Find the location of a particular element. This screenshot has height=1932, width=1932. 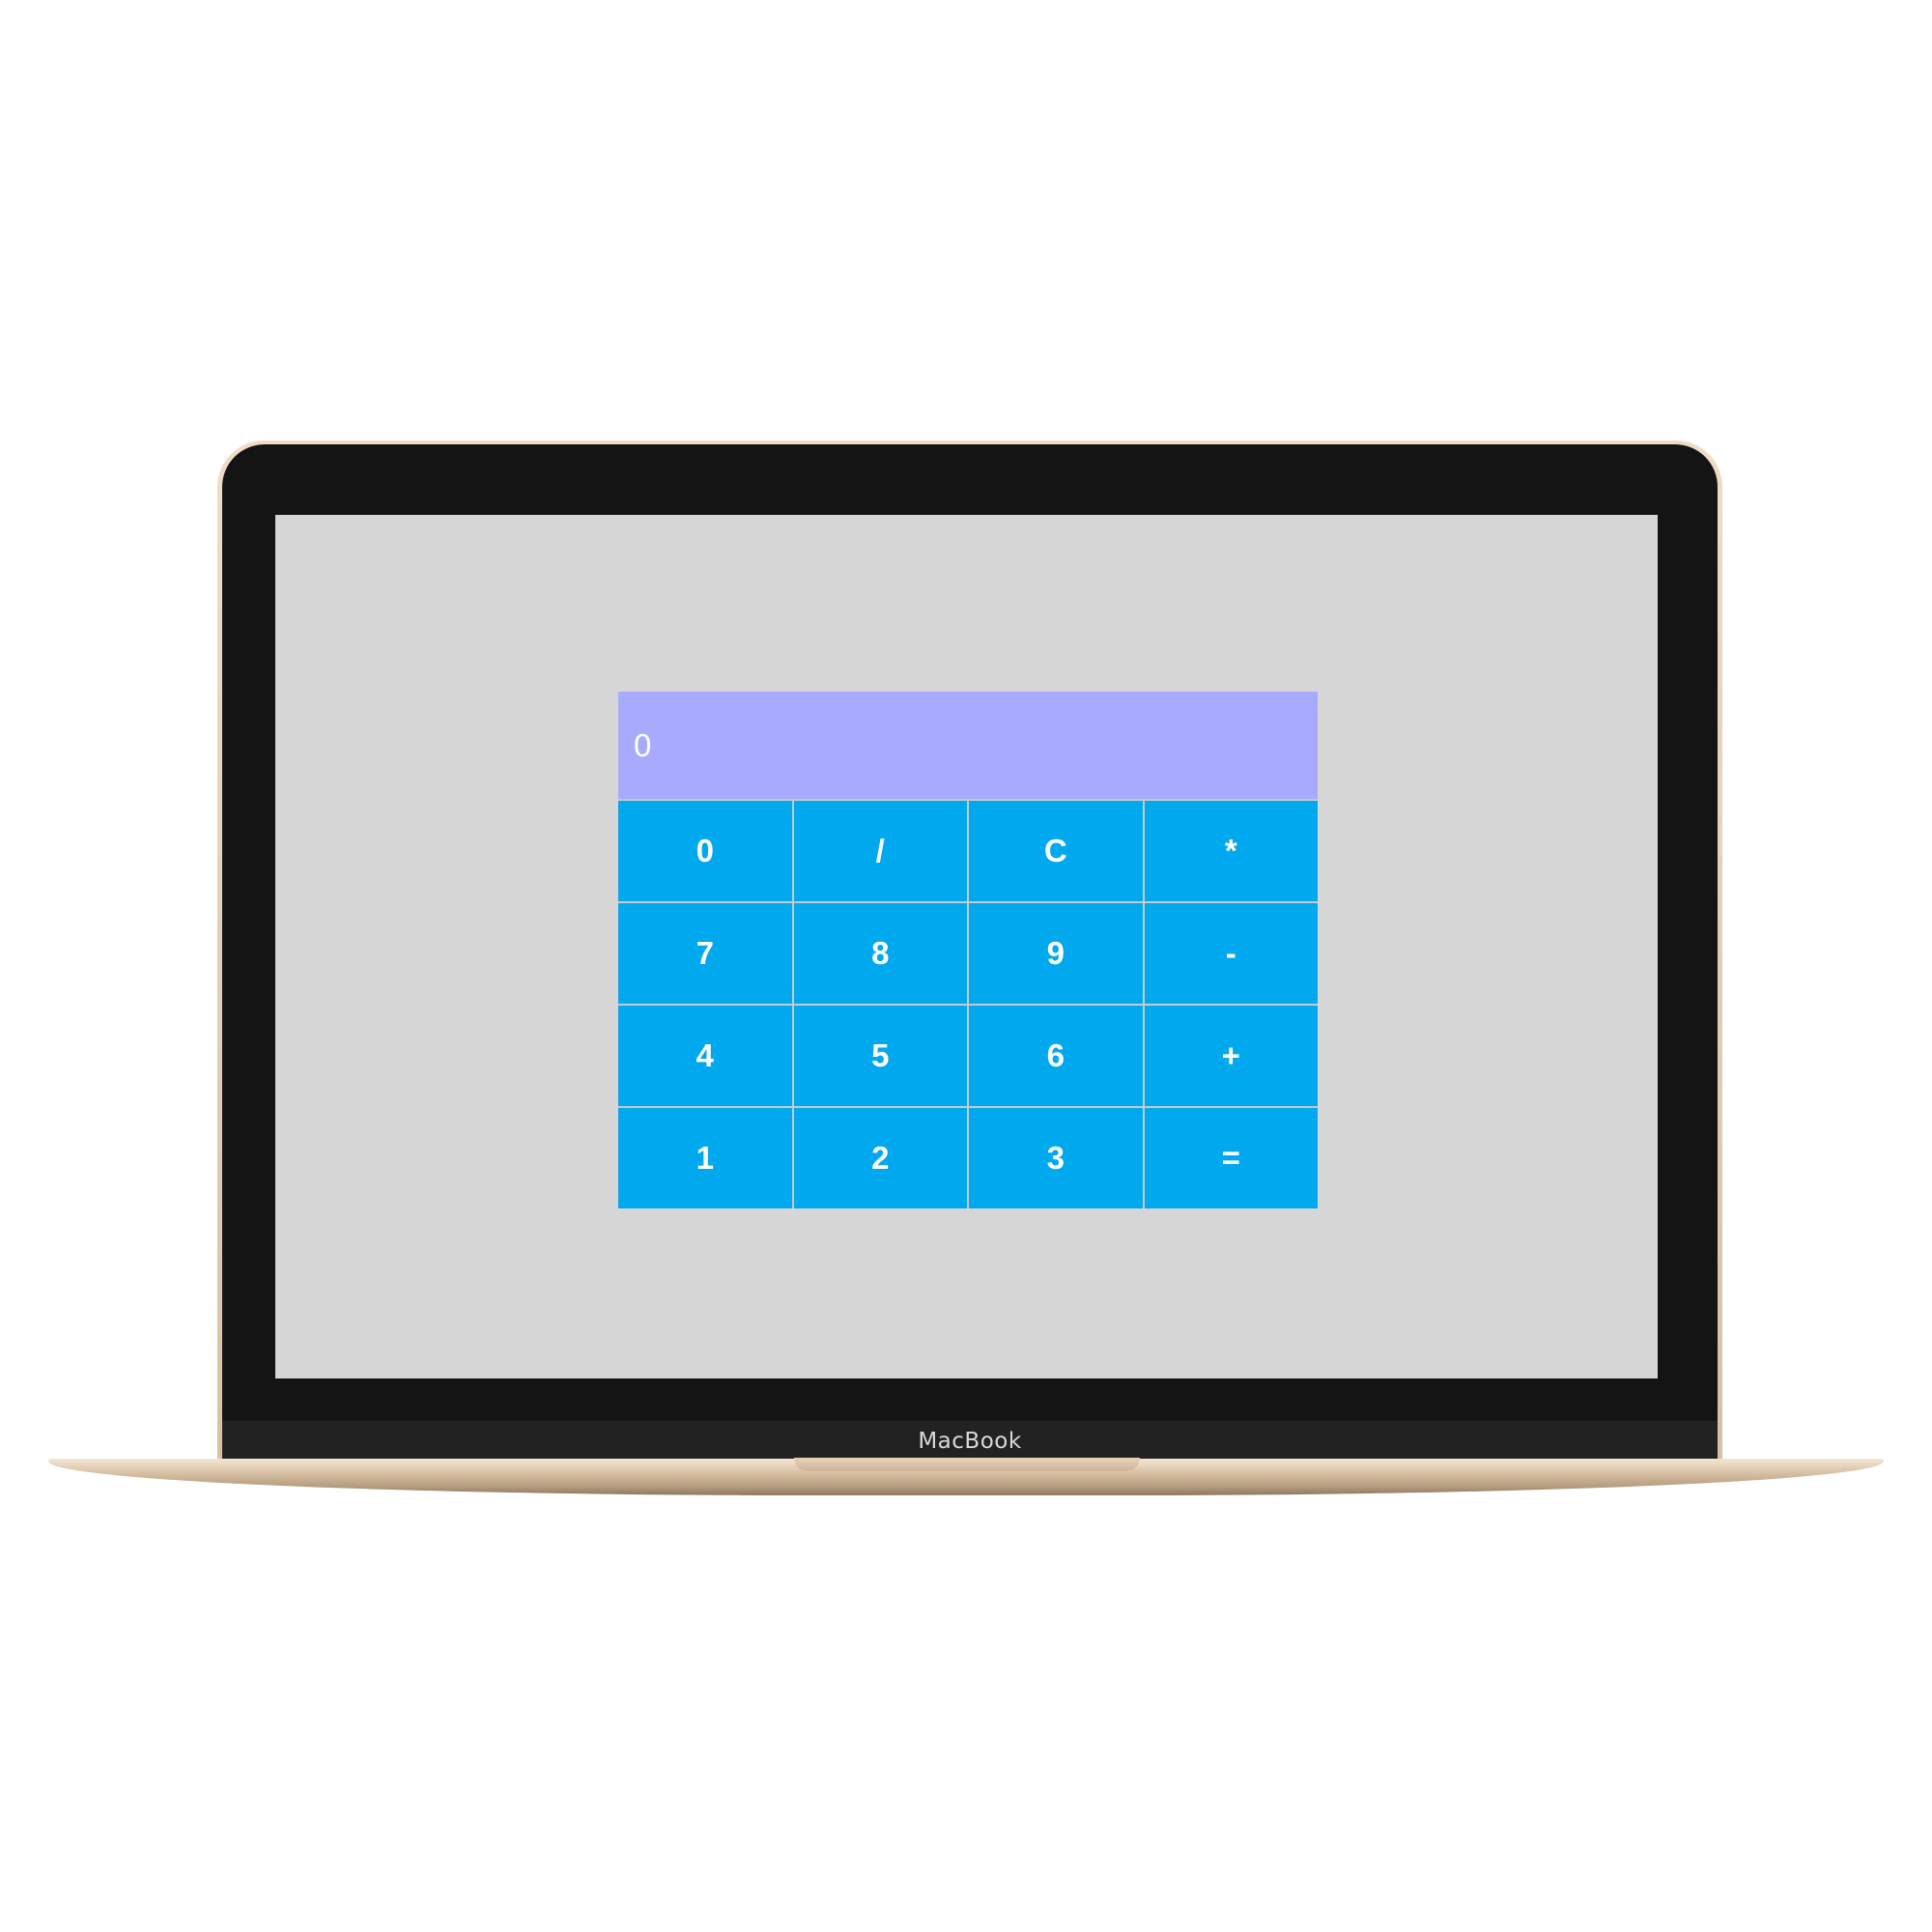

key-1: 1 is located at coordinates (705, 1158).